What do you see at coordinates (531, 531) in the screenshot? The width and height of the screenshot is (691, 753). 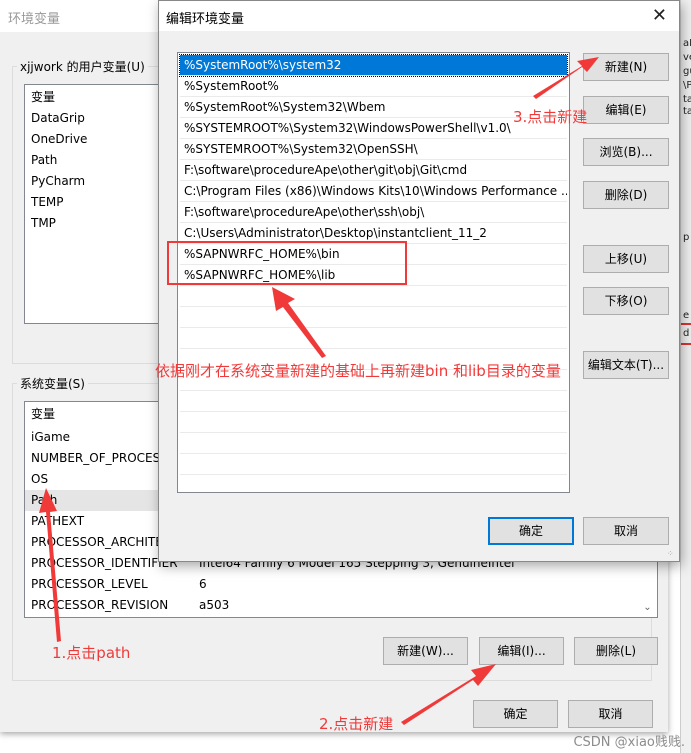 I see `edit-ok-button: 确定` at bounding box center [531, 531].